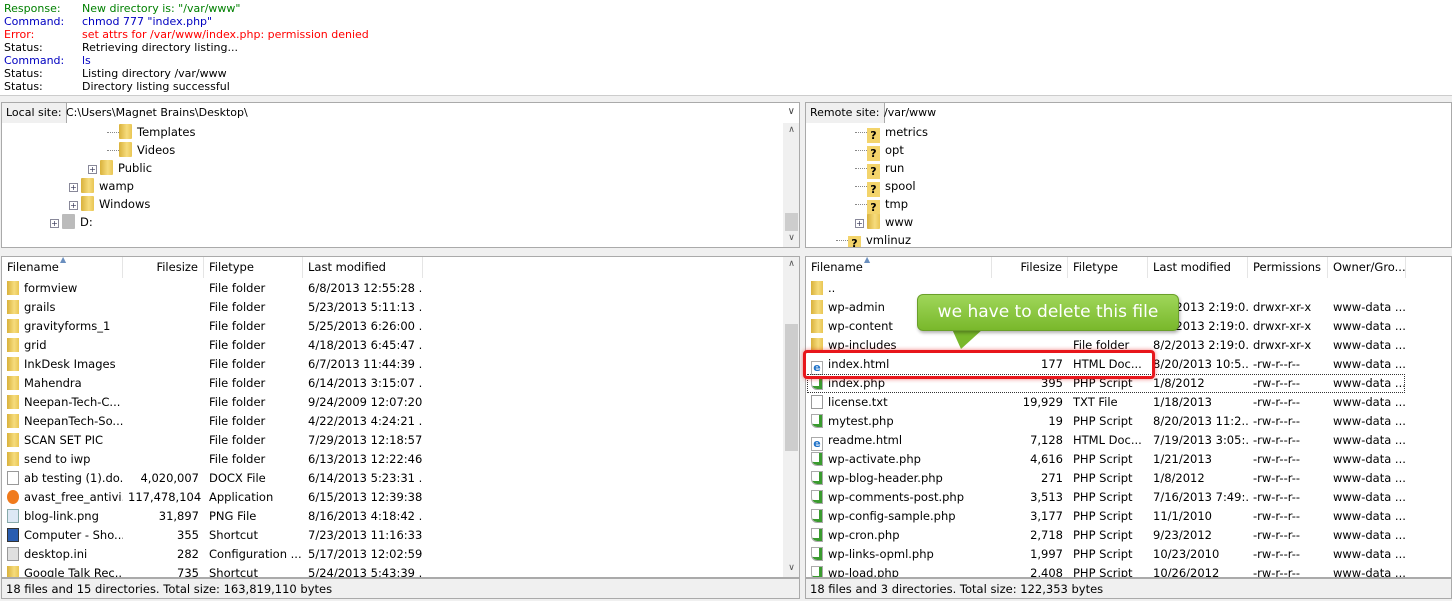  Describe the element at coordinates (1288, 570) in the screenshot. I see `file-permissions: -rw-r--r--` at that location.